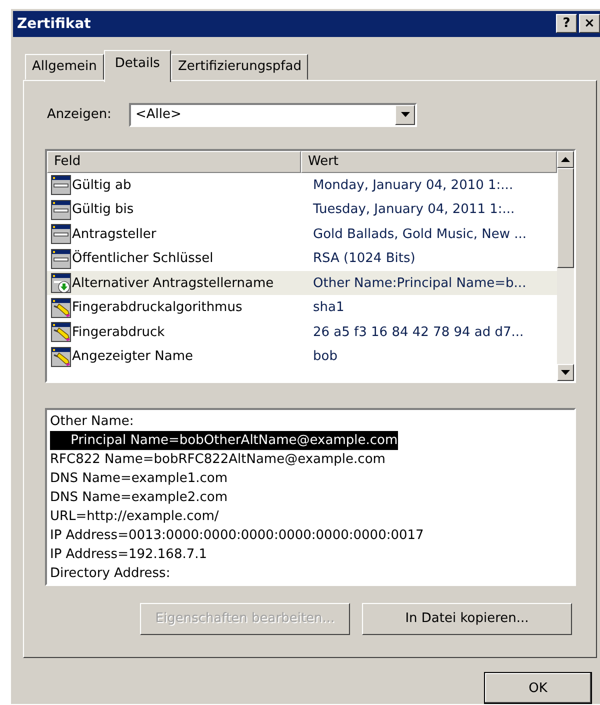 This screenshot has width=600, height=705. What do you see at coordinates (429, 161) in the screenshot?
I see `column-header: Wert` at bounding box center [429, 161].